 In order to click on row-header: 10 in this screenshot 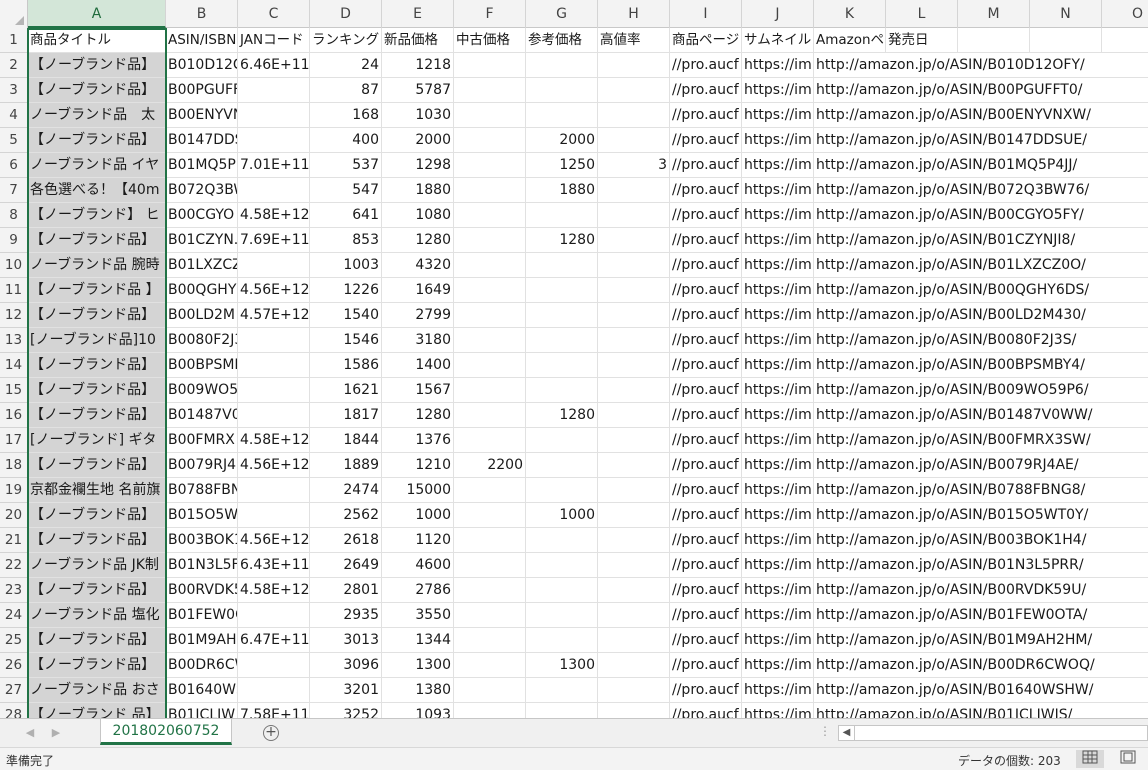, I will do `click(14, 265)`.